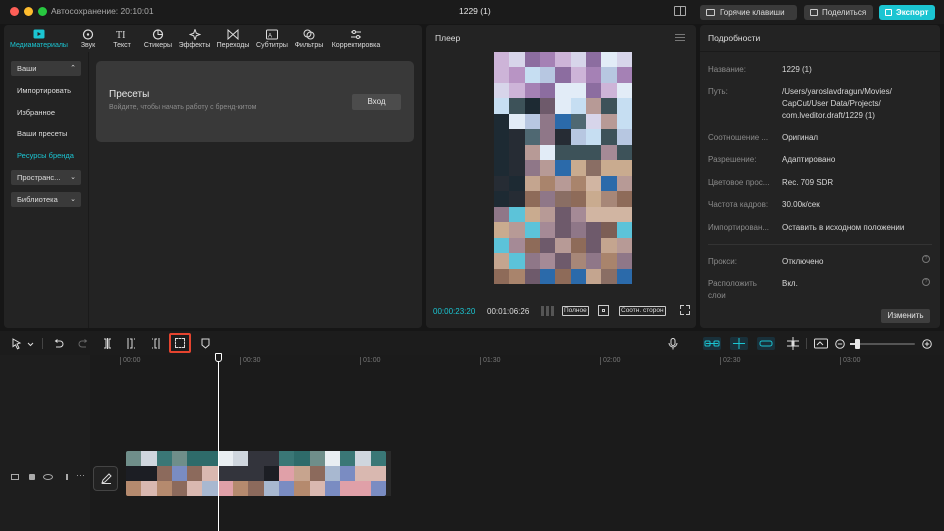 The image size is (944, 531). Describe the element at coordinates (233, 39) in the screenshot. I see `tab-transitions: Переходы` at that location.